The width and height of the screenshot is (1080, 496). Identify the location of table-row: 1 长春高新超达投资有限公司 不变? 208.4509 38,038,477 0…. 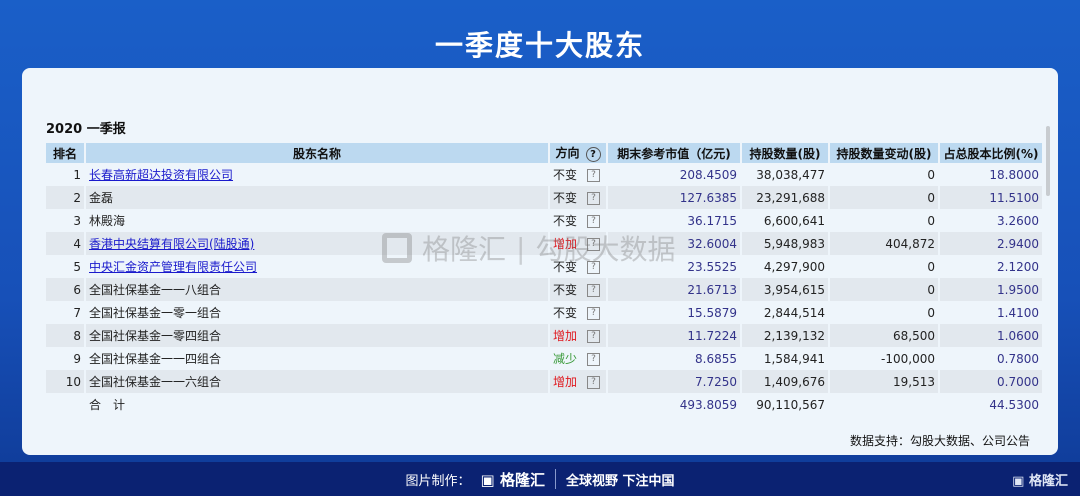
(544, 174).